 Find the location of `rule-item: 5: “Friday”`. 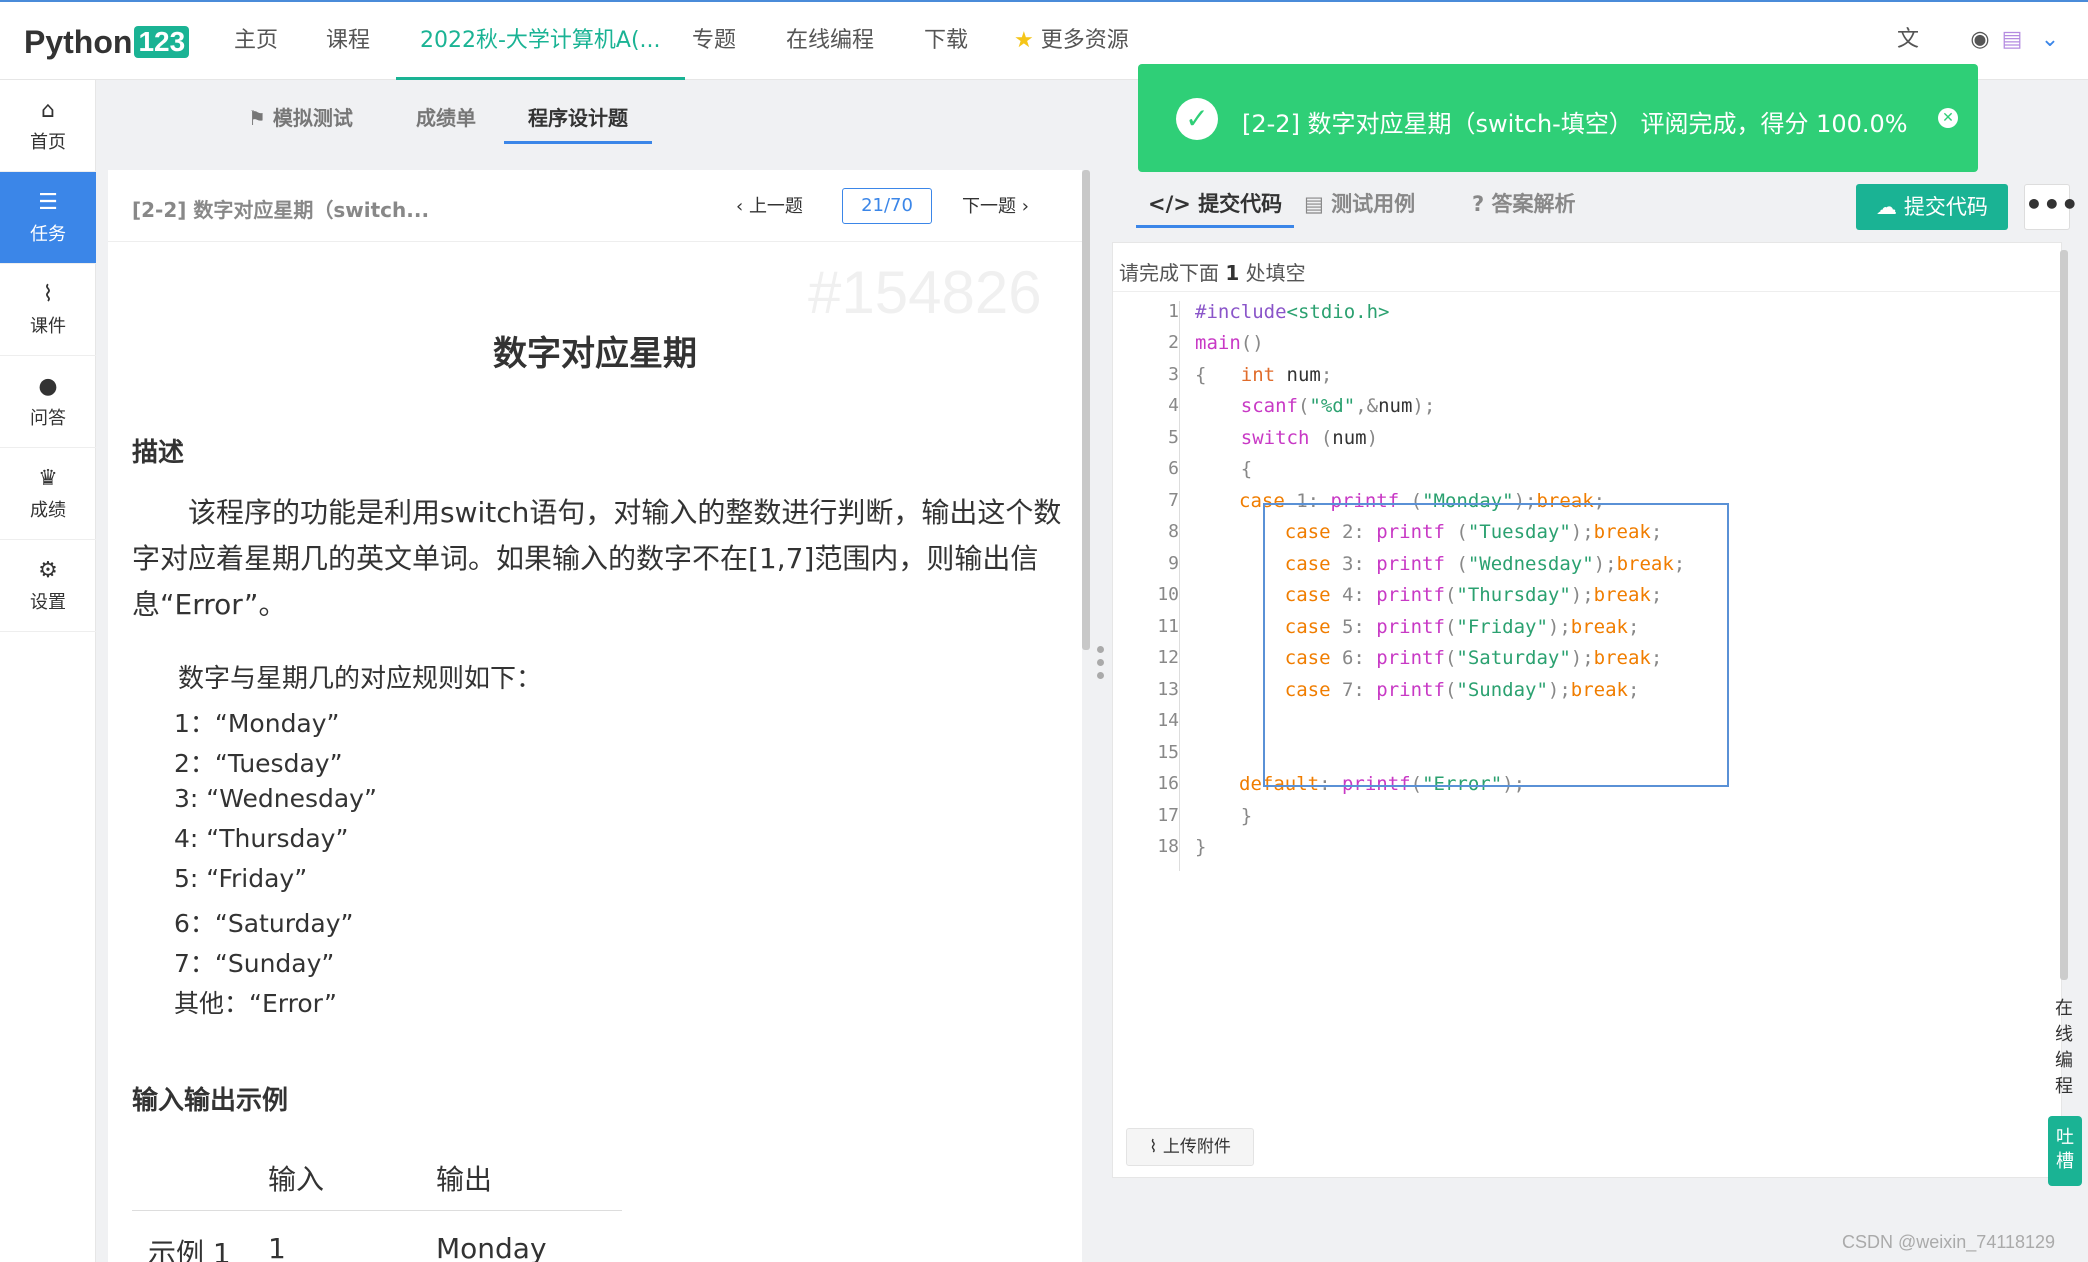

rule-item: 5: “Friday” is located at coordinates (241, 878).